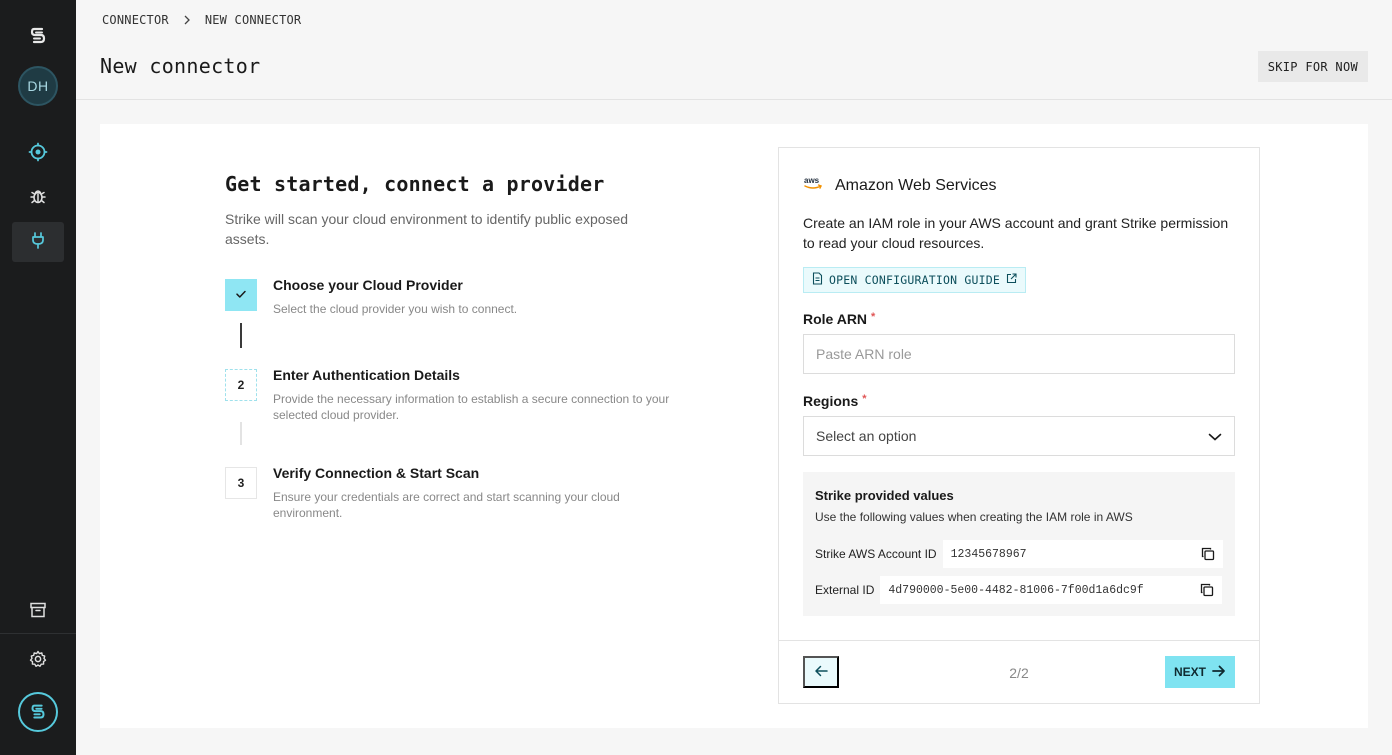  I want to click on step-3-number: 3, so click(241, 483).